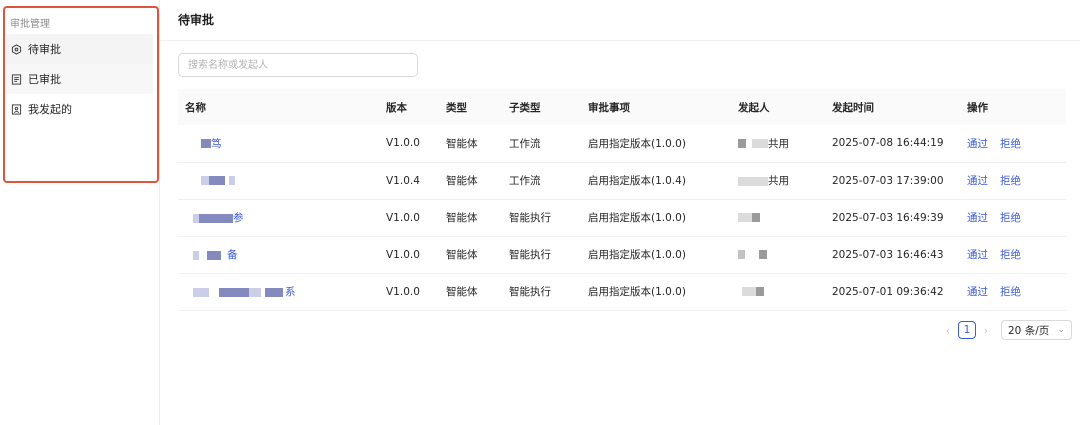 This screenshot has height=425, width=1080. I want to click on item-name-link: 系, so click(290, 292).